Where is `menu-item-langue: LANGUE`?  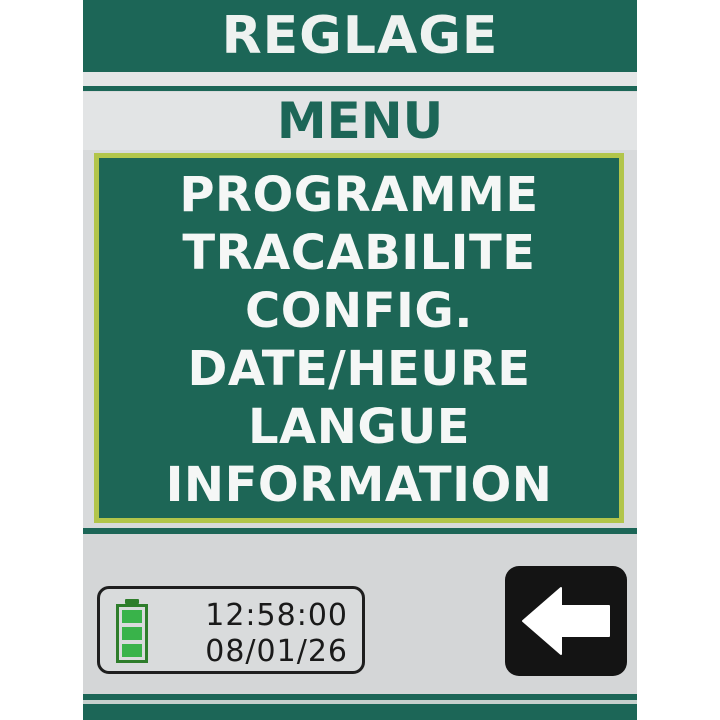
menu-item-langue: LANGUE is located at coordinates (359, 427).